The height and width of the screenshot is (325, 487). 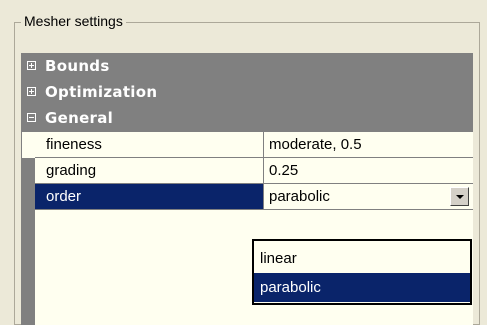 I want to click on chevron-down-icon, so click(x=460, y=197).